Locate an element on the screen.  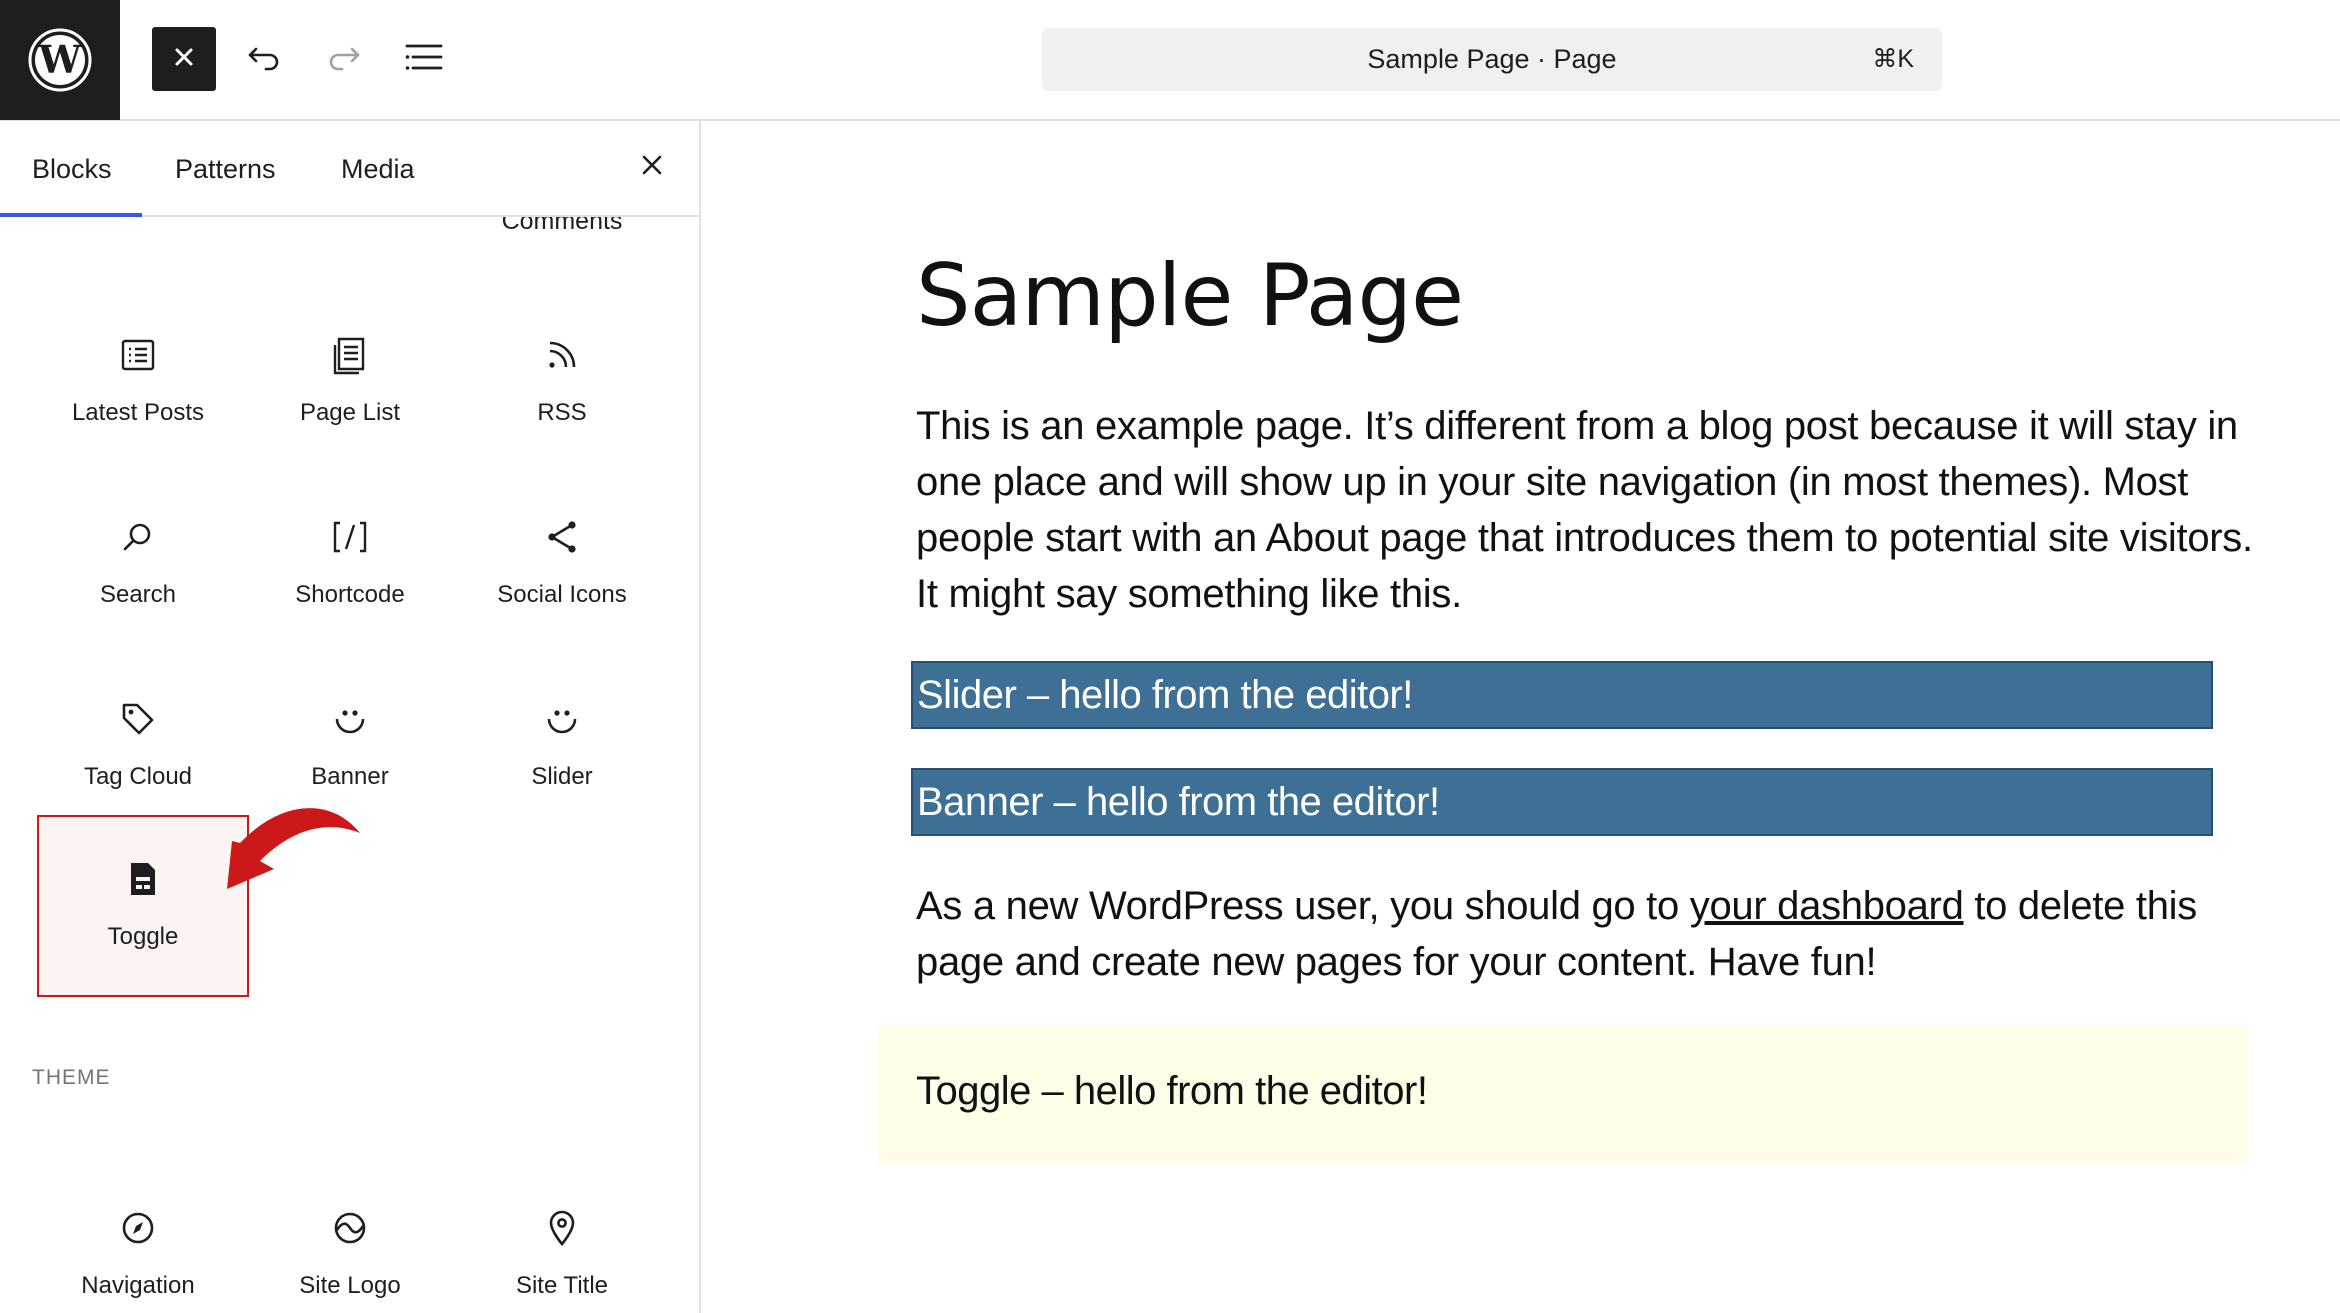
editor-header: W Sample Page · Page ⌘K is located at coordinates (1170, 60).